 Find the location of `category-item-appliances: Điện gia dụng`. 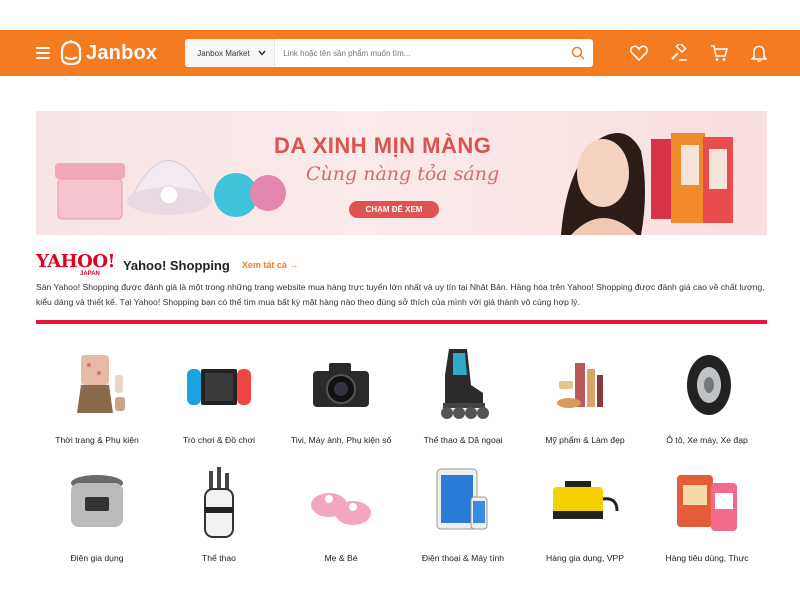

category-item-appliances: Điện gia dụng is located at coordinates (97, 513).